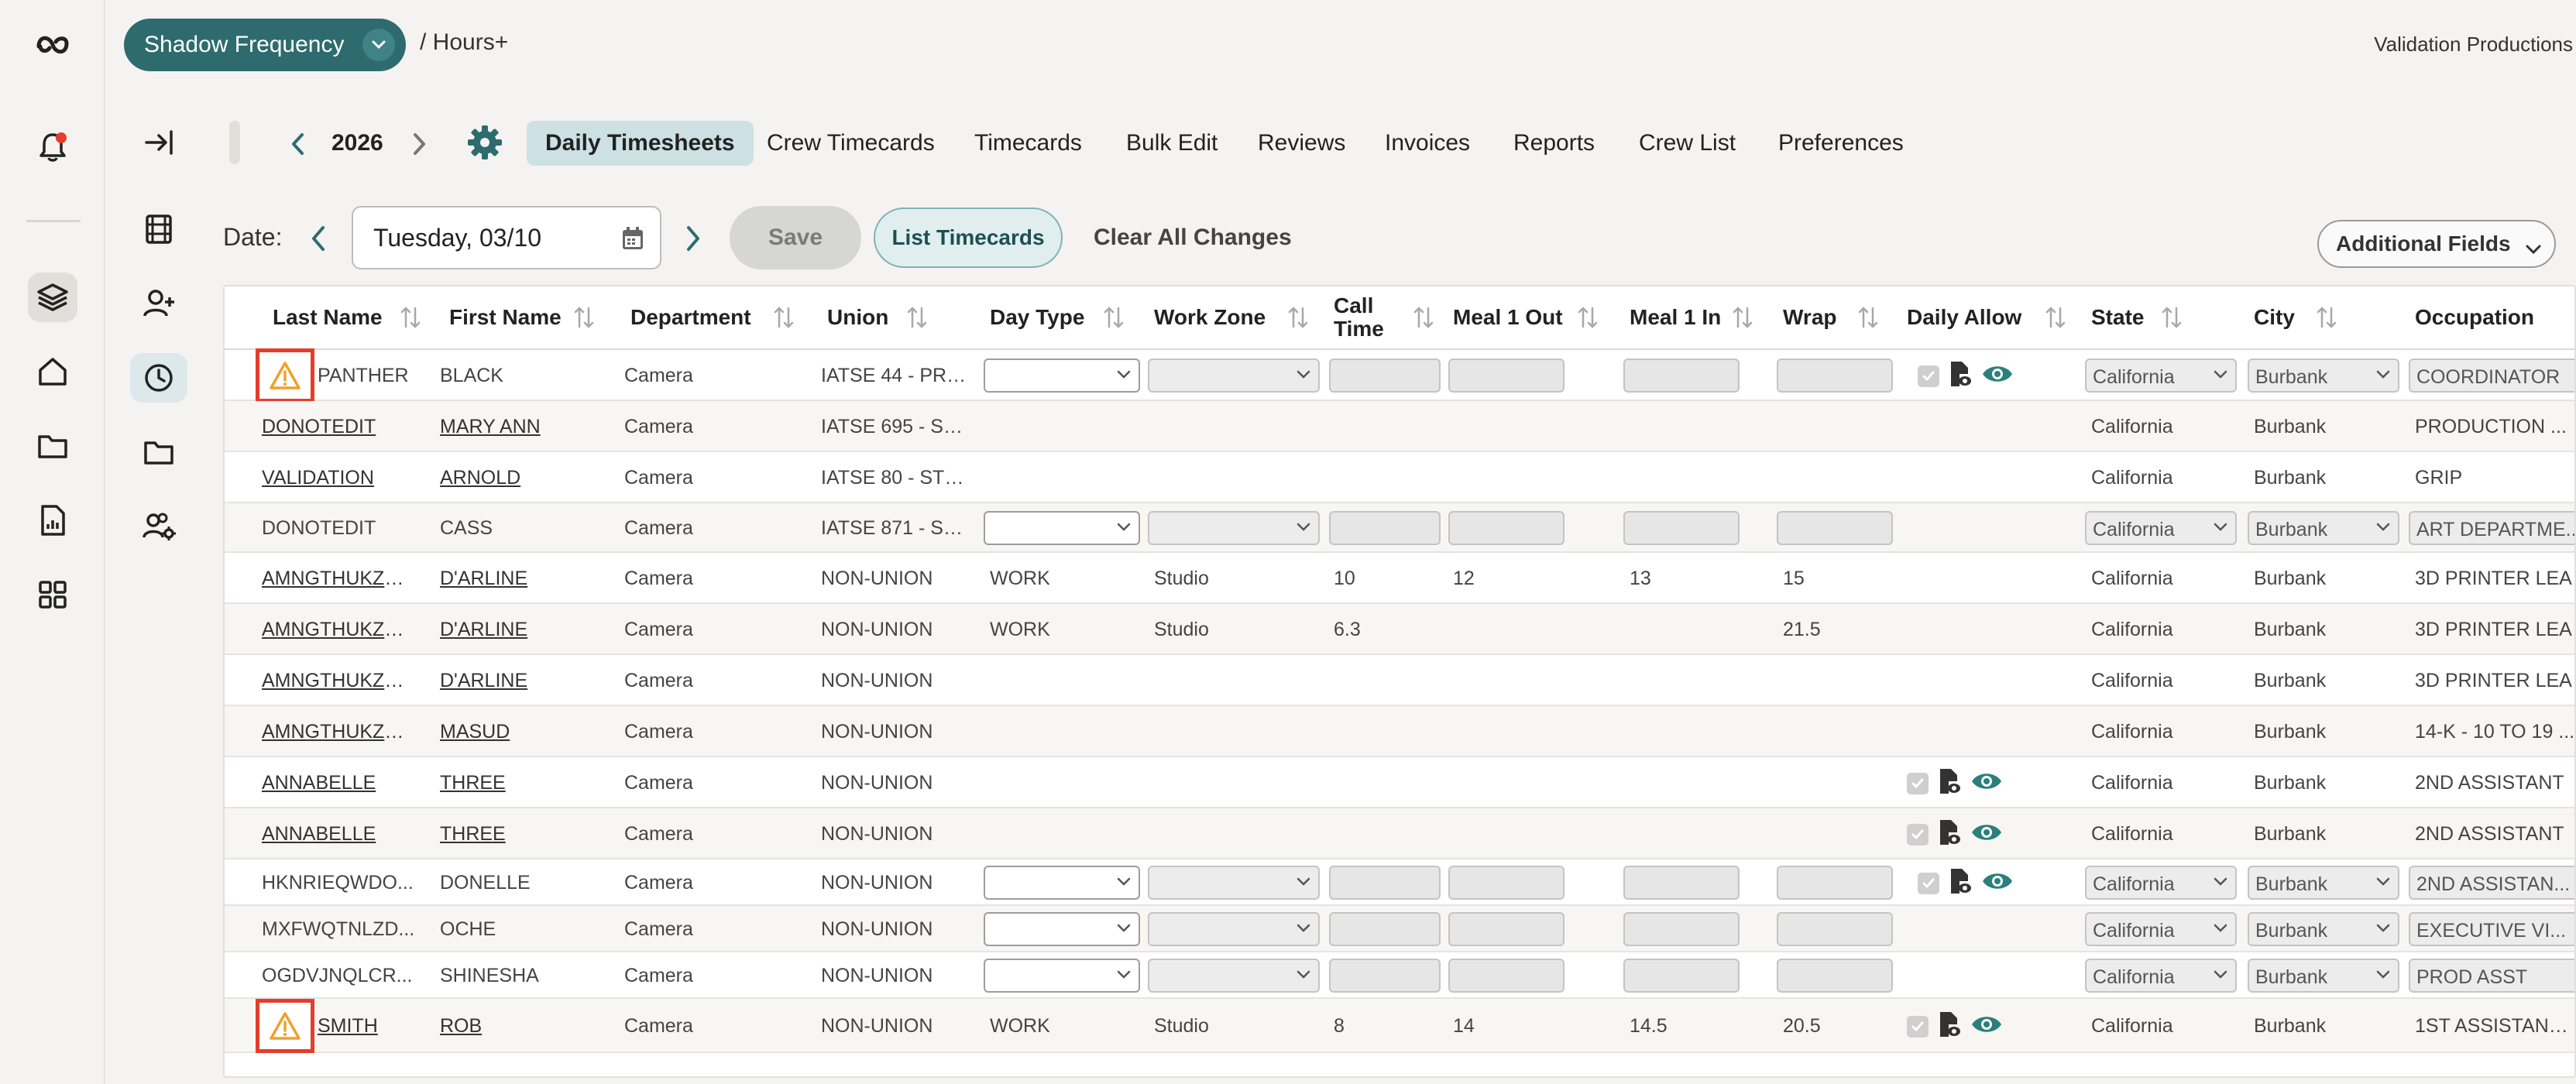 This screenshot has height=1084, width=2576. Describe the element at coordinates (2492, 317) in the screenshot. I see `column-header-occupation: Occupation` at that location.